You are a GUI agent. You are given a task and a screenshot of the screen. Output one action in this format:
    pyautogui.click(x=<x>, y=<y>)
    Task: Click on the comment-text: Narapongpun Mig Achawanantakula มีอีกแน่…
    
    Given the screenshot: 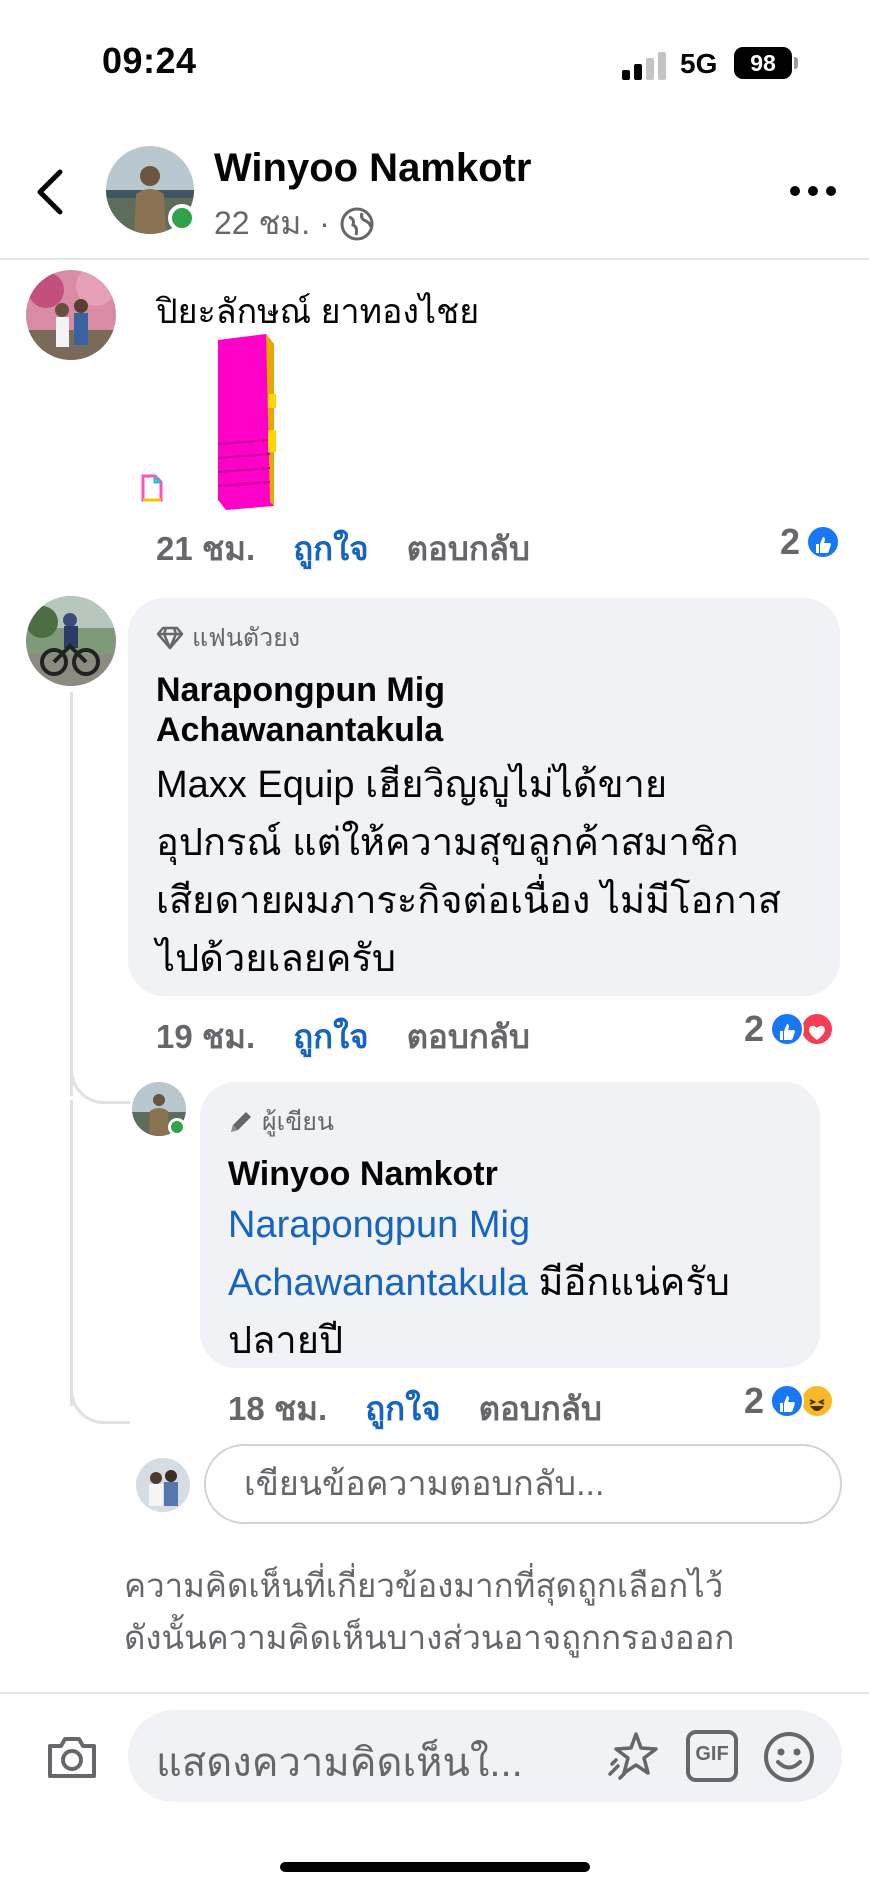 What is the action you would take?
    pyautogui.click(x=510, y=1283)
    